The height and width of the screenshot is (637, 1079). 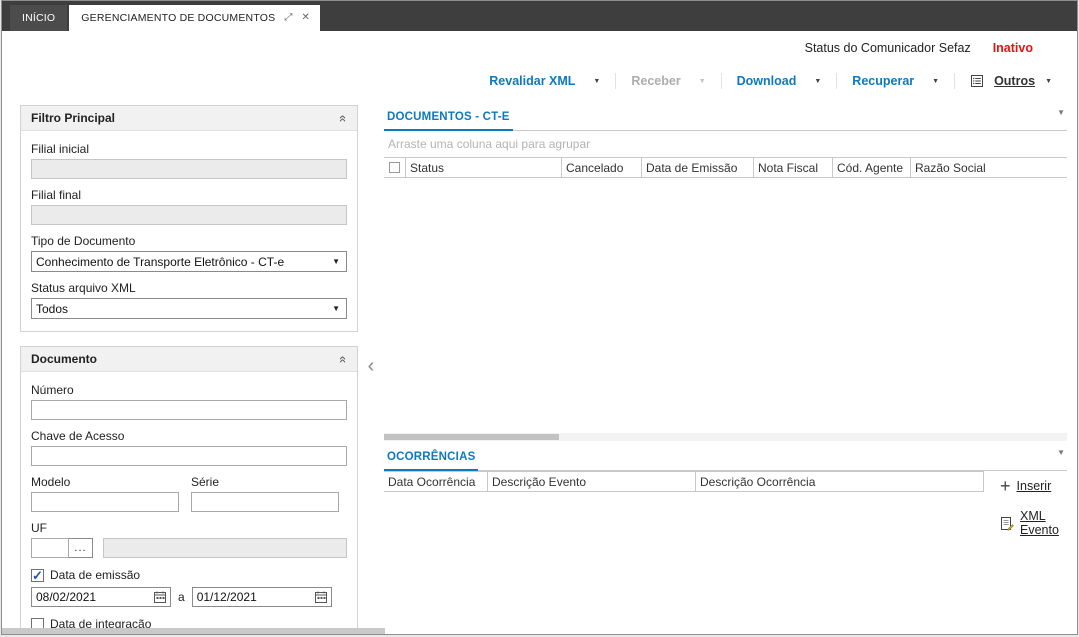 I want to click on modelo-label: Modelo, so click(x=51, y=482).